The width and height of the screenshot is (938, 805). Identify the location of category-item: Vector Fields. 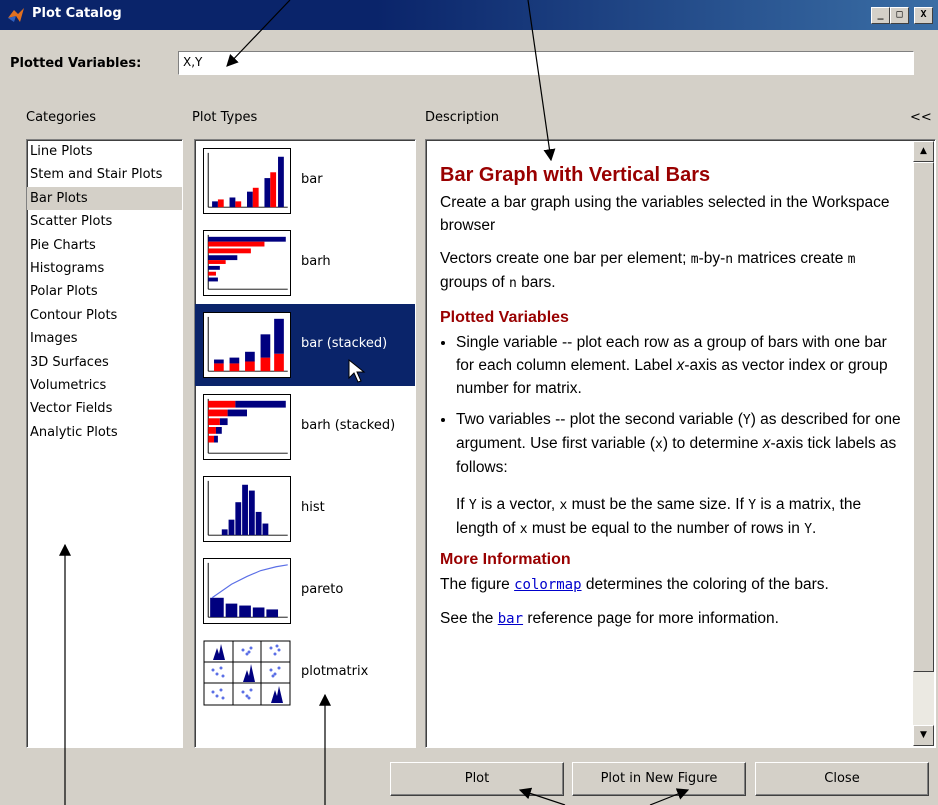
(104, 408).